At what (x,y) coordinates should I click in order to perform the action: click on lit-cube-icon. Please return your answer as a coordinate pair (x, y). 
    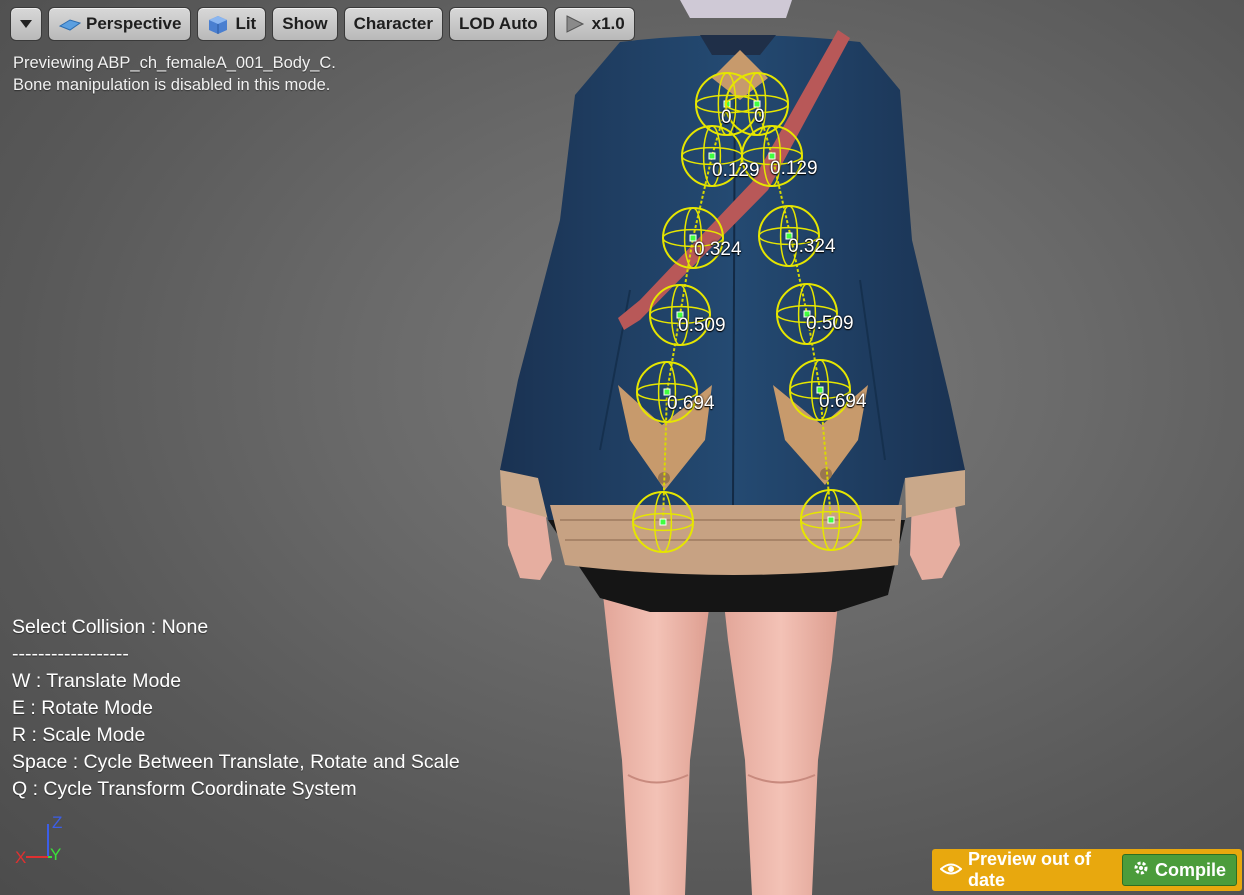
    Looking at the image, I should click on (218, 24).